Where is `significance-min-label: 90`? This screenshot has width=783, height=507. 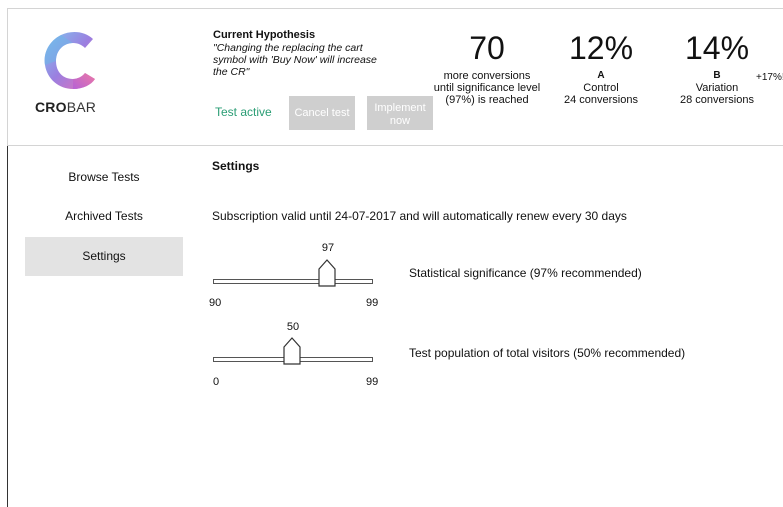 significance-min-label: 90 is located at coordinates (215, 303).